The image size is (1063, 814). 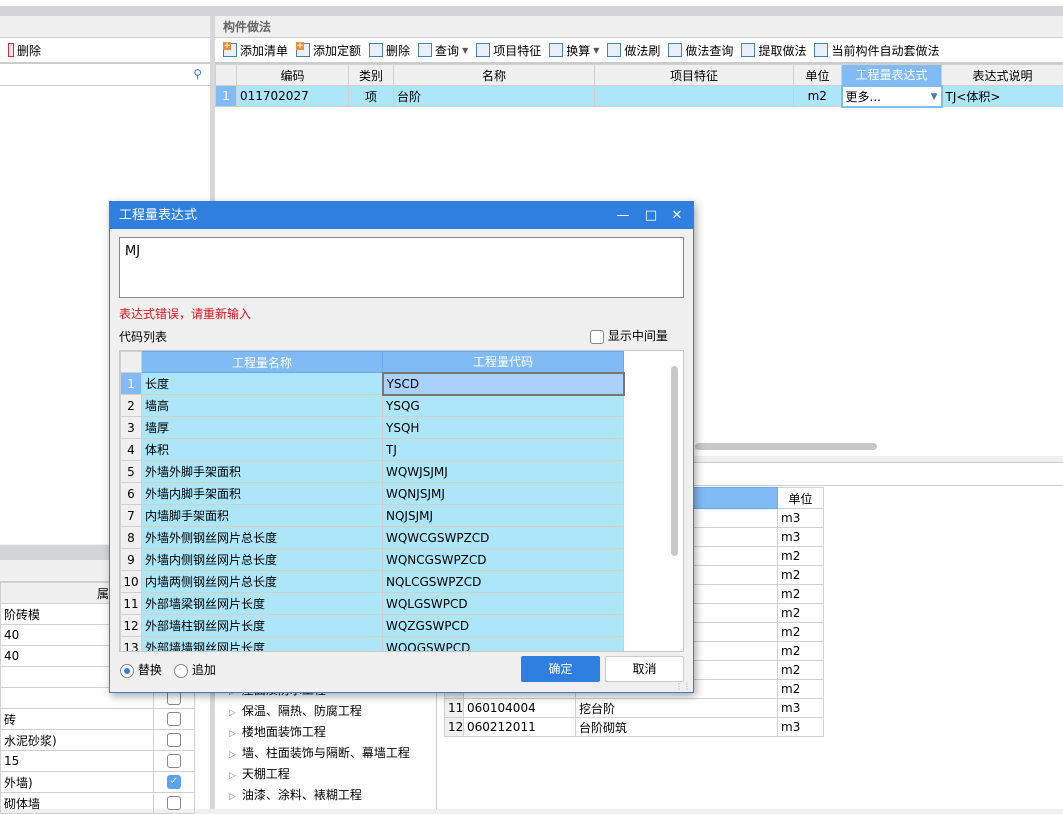 I want to click on quantity-name: 外部墙墙钢丝网片长度, so click(x=262, y=645).